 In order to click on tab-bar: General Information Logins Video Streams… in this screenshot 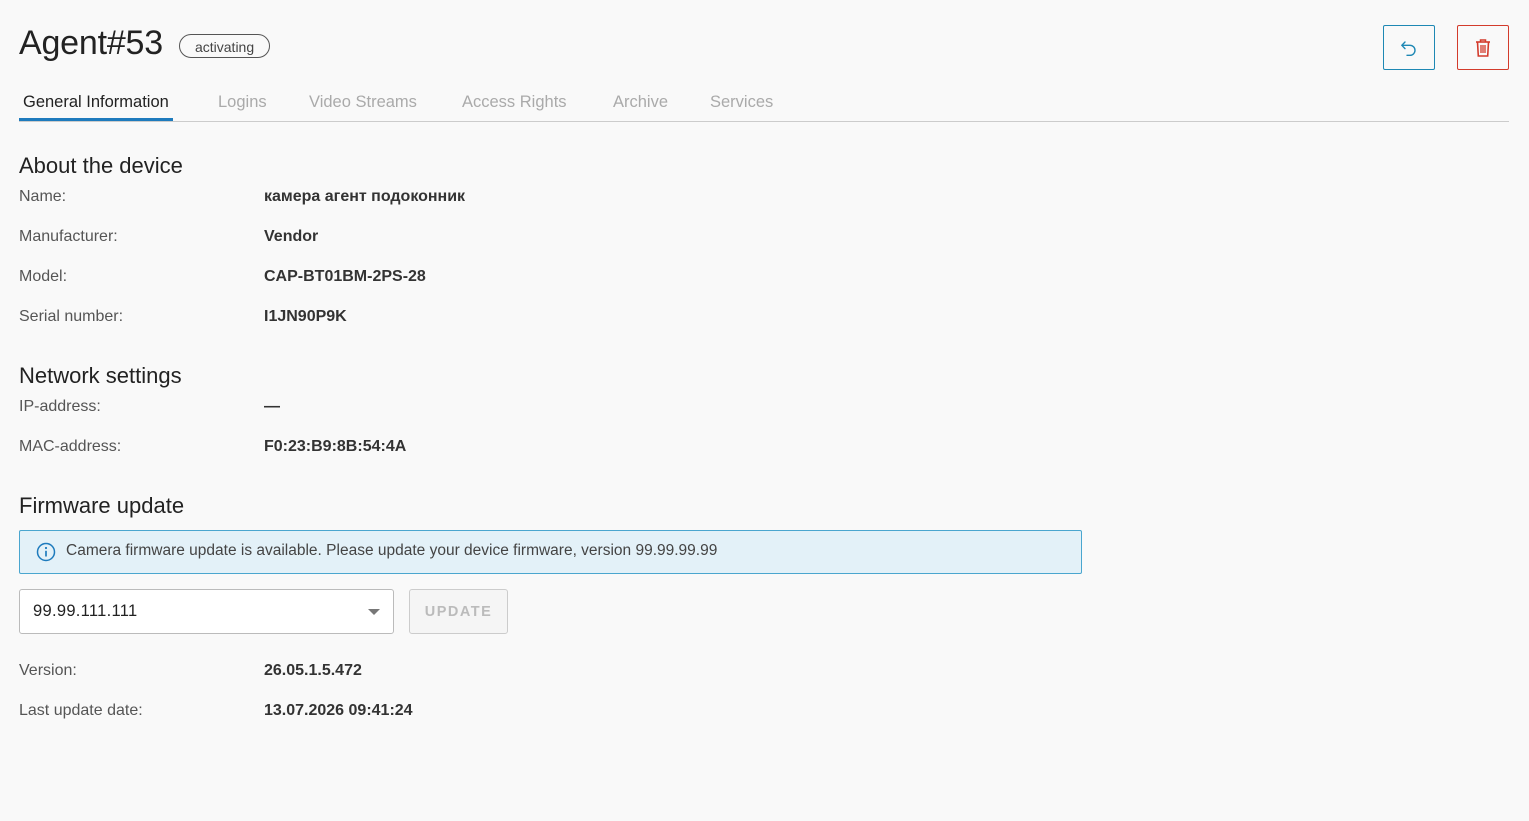, I will do `click(764, 103)`.